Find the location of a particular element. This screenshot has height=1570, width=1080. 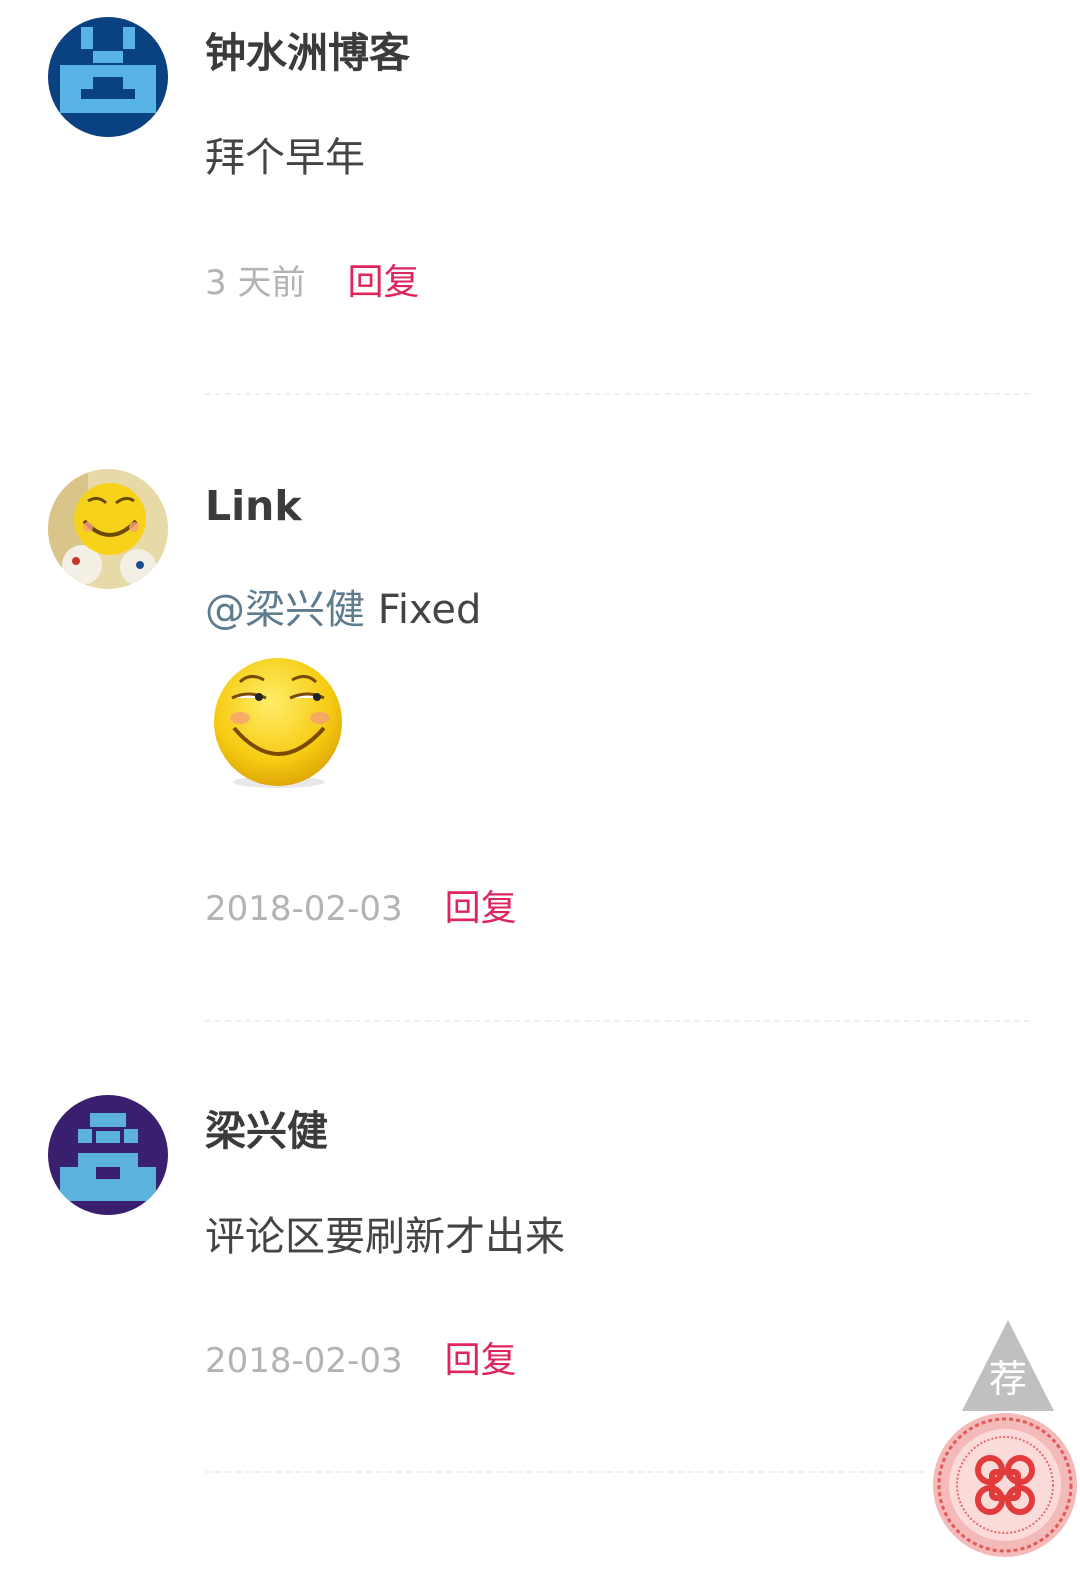

china-unicom-knot-stamp-icon is located at coordinates (1005, 1485).